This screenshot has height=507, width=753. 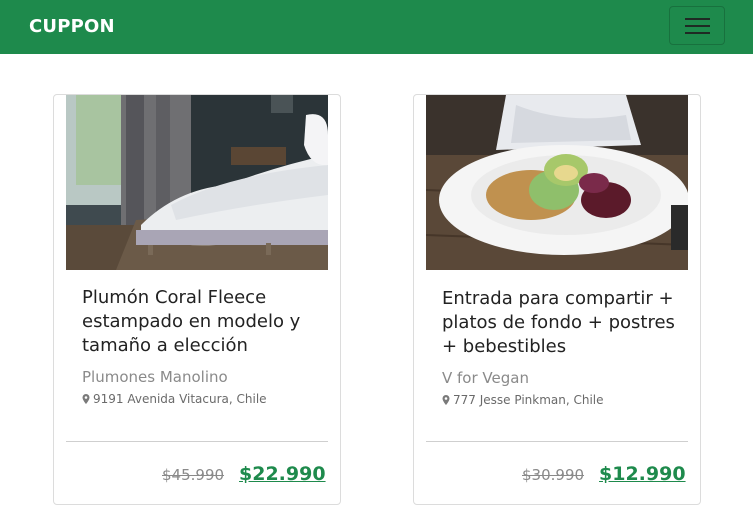 I want to click on deal-image-salad, so click(x=557, y=182).